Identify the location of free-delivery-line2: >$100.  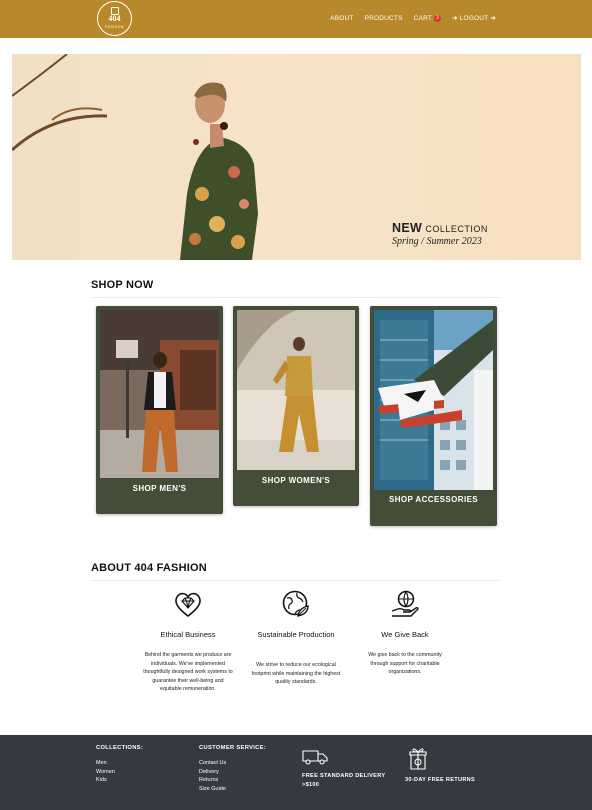
(311, 785).